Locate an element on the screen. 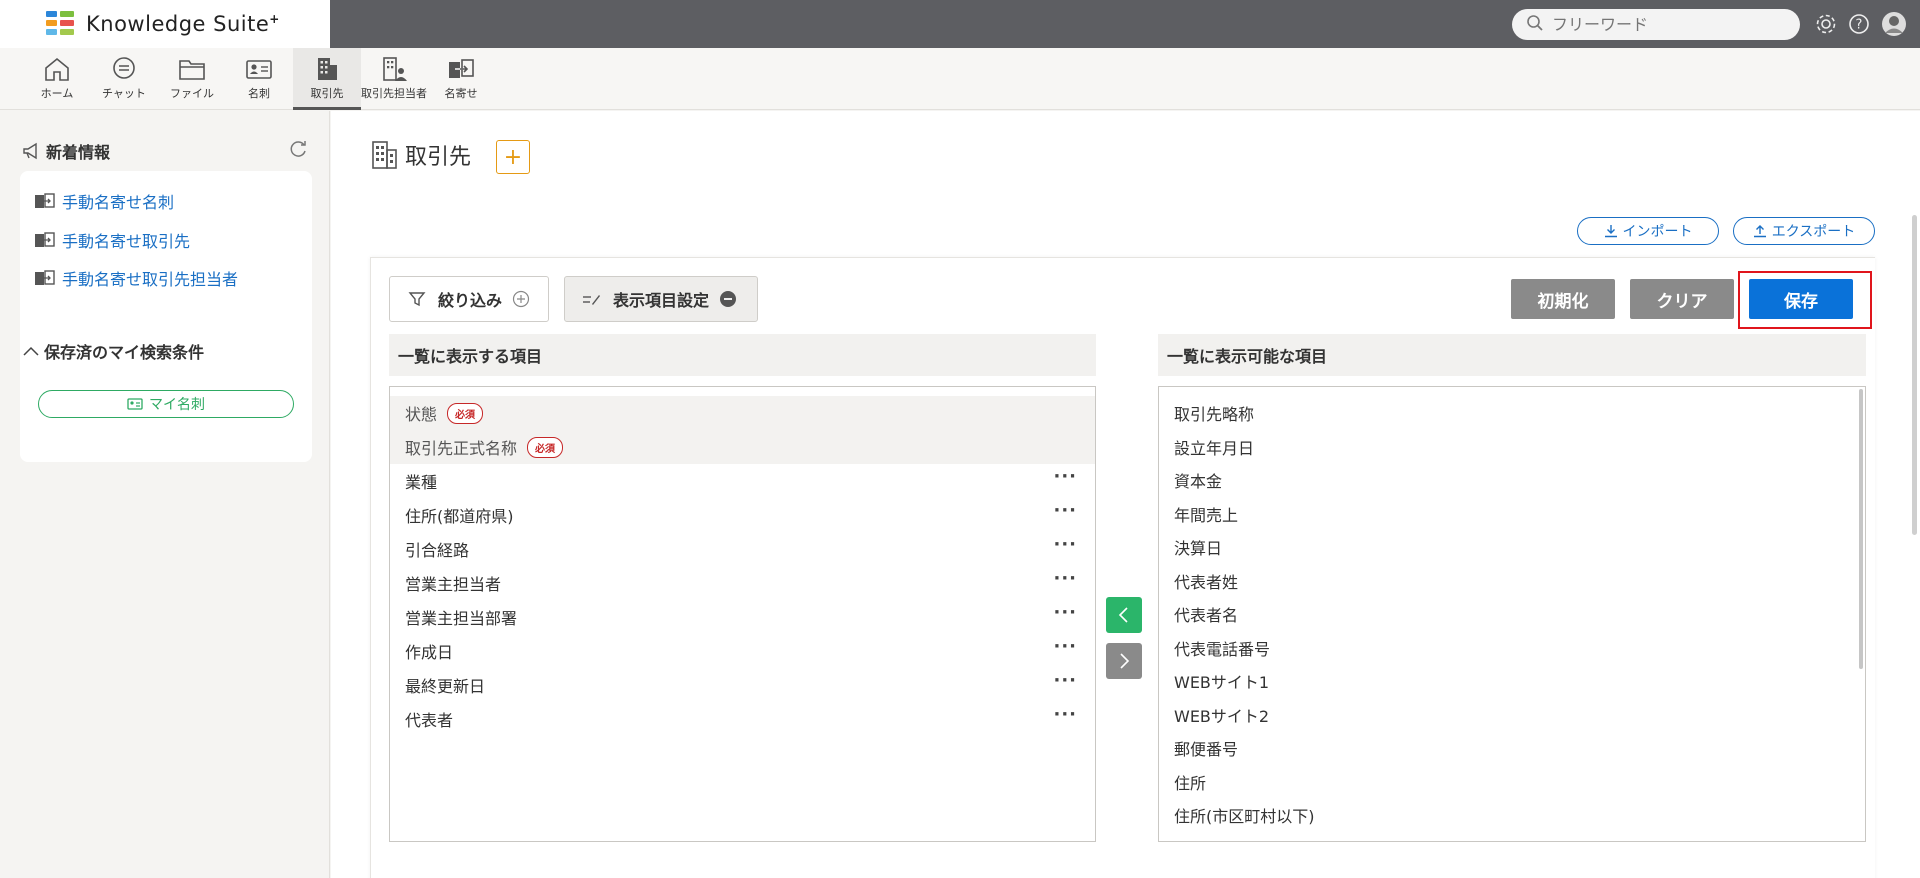 The width and height of the screenshot is (1920, 878). building-outline-icon is located at coordinates (384, 155).